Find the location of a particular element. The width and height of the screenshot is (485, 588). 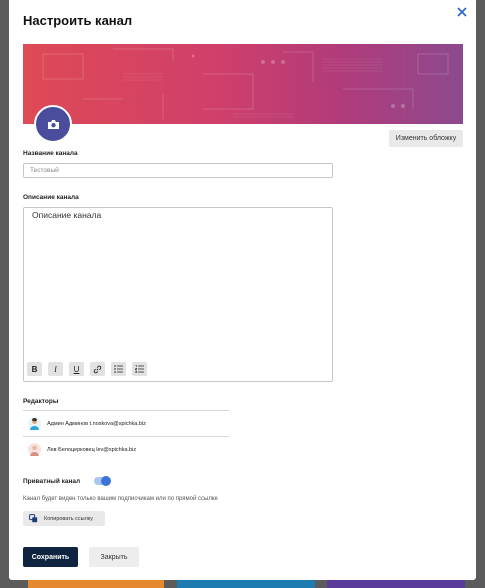

list-item: Админ Админов t.noskova@spichka.biz is located at coordinates (126, 423).